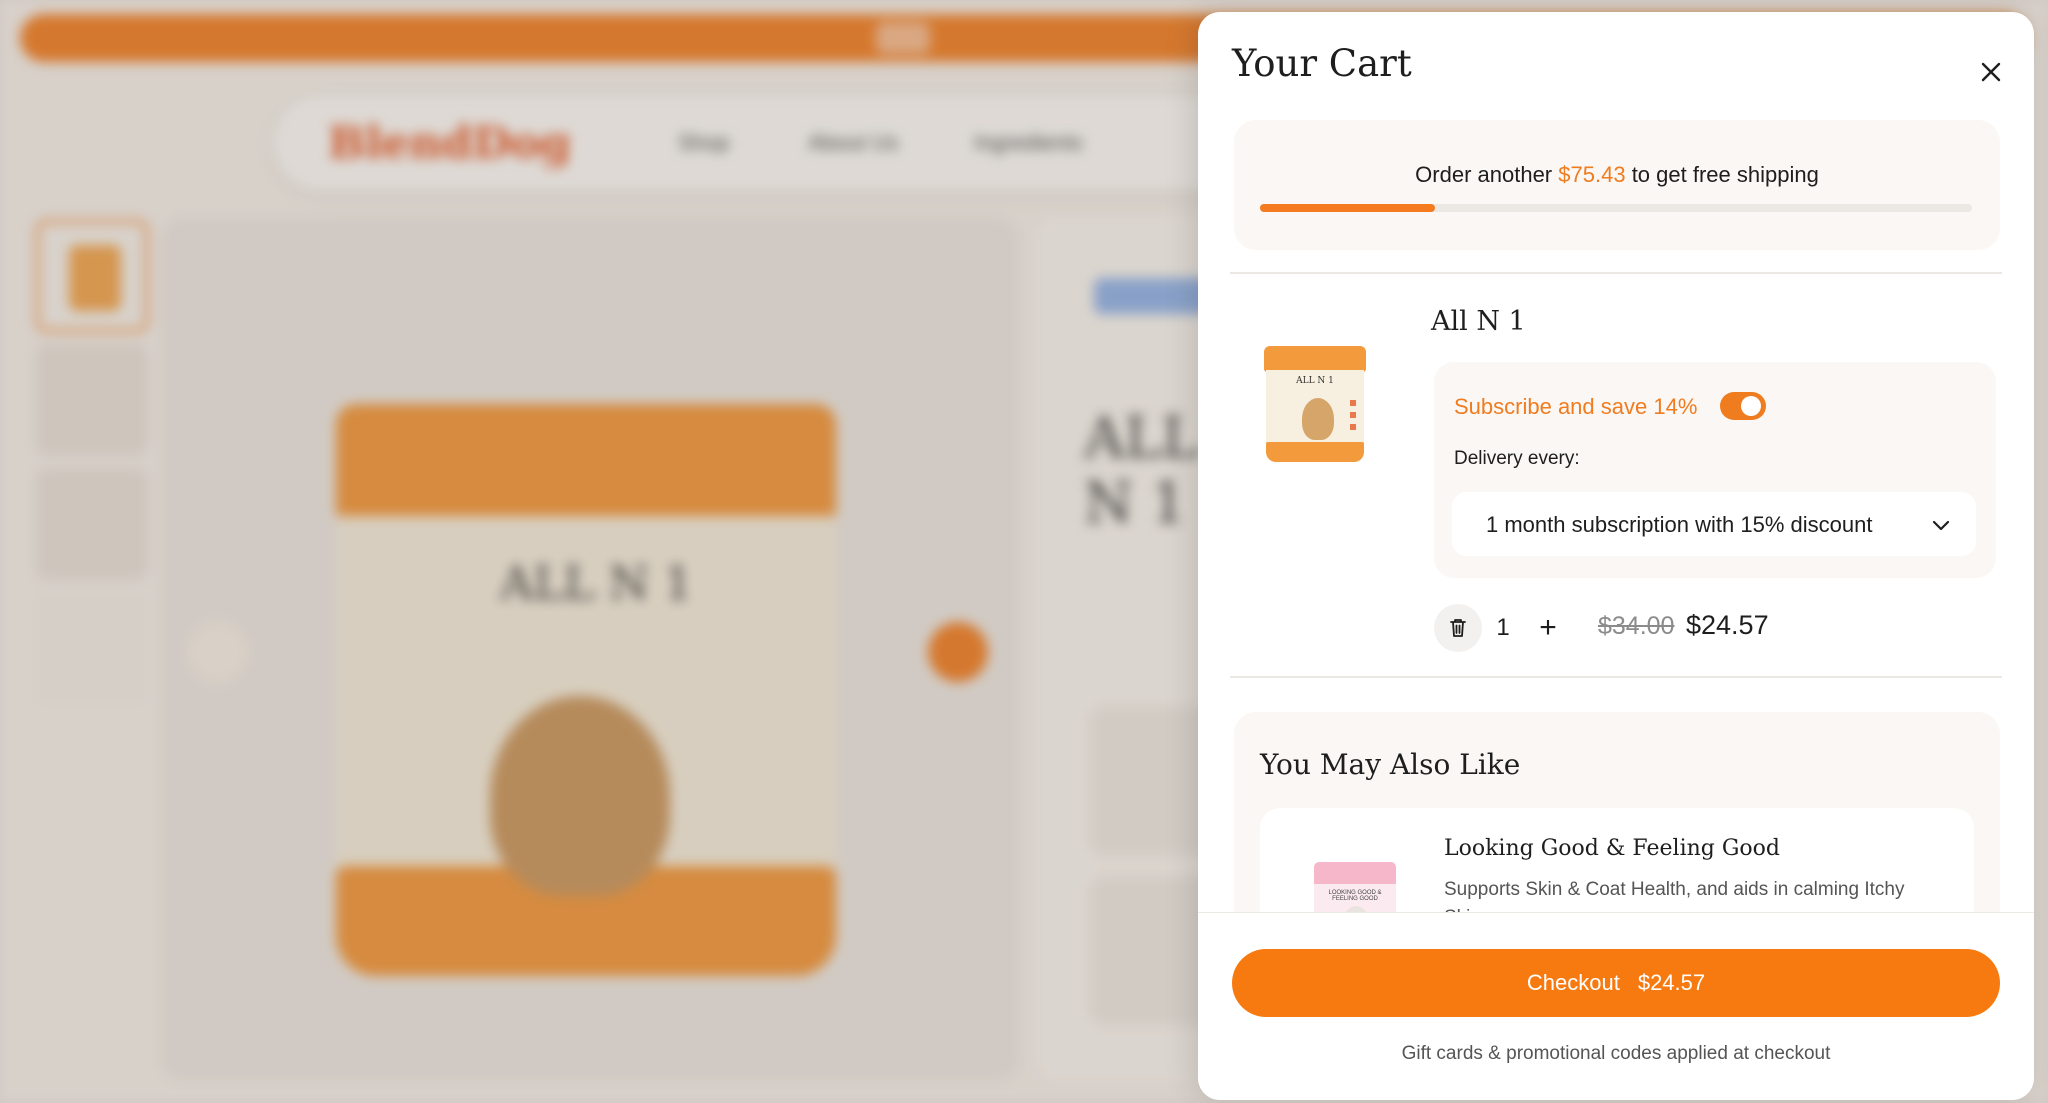 Image resolution: width=2048 pixels, height=1103 pixels. I want to click on subscribe-toggle, so click(1743, 406).